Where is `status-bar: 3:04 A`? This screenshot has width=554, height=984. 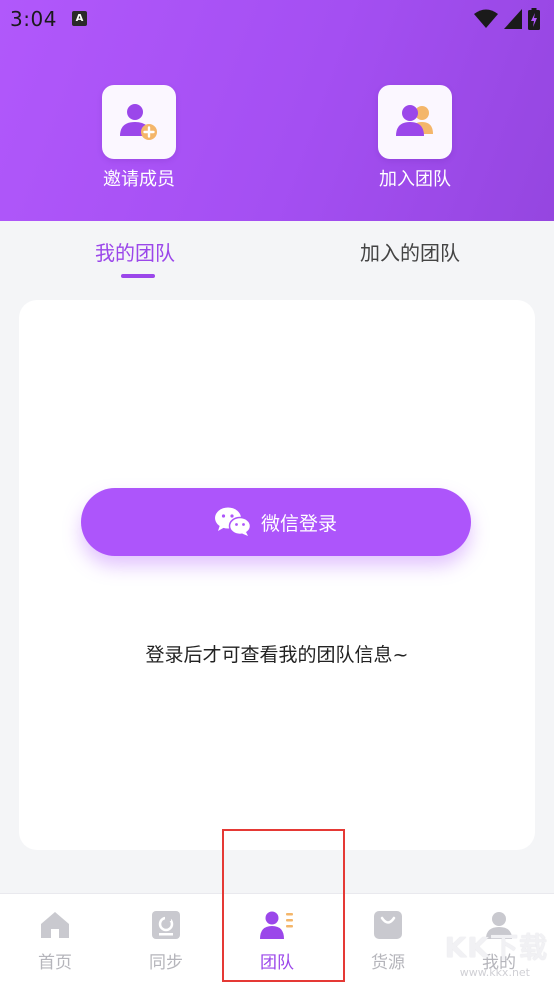
status-bar: 3:04 A is located at coordinates (277, 19).